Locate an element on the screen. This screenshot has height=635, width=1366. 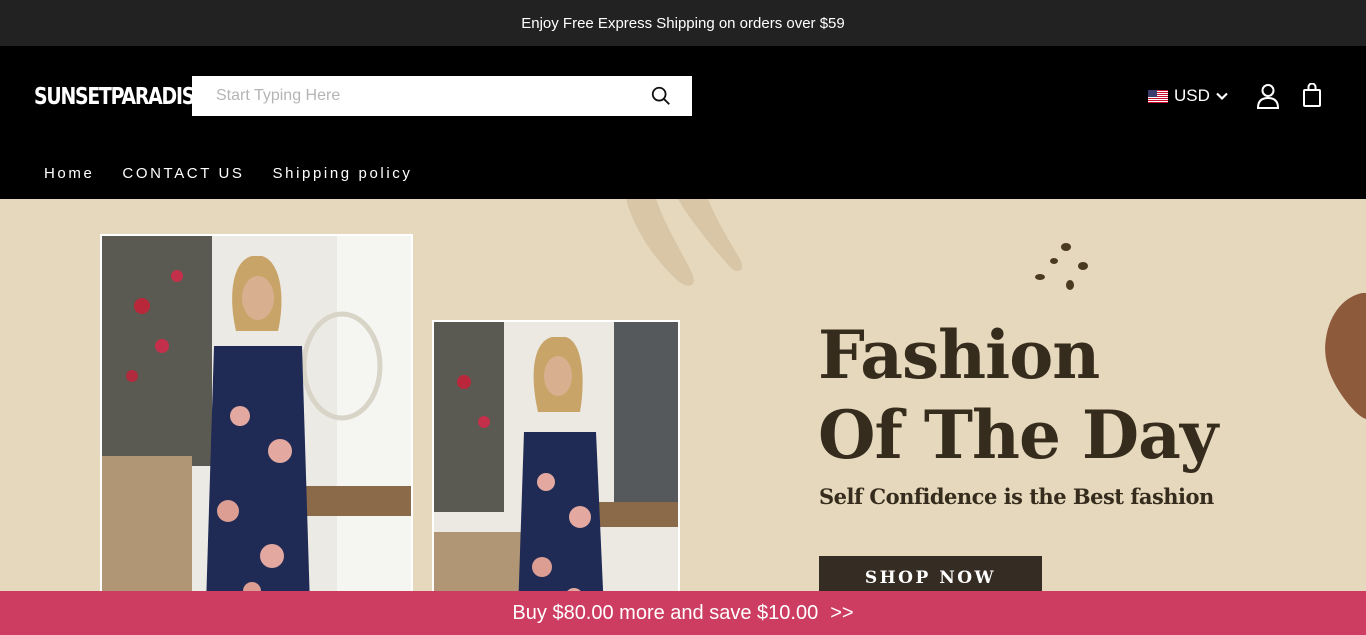
promo-bar: Buy $80.00 more and save $10.00 >> is located at coordinates (683, 613).